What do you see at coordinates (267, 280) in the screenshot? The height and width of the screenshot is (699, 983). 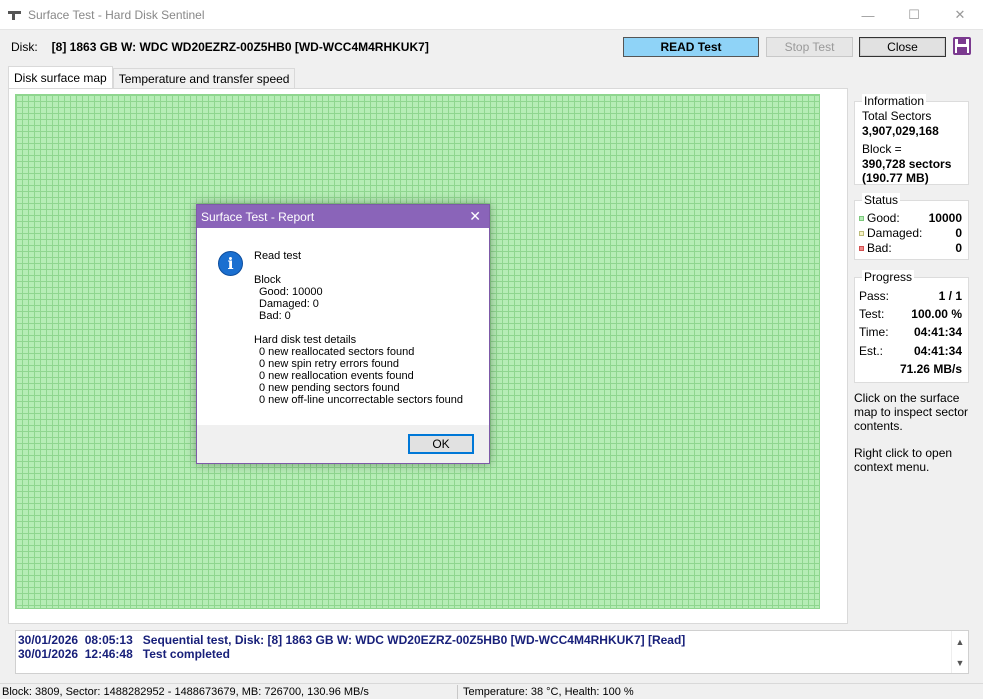 I see `dialog-block-label: Block` at bounding box center [267, 280].